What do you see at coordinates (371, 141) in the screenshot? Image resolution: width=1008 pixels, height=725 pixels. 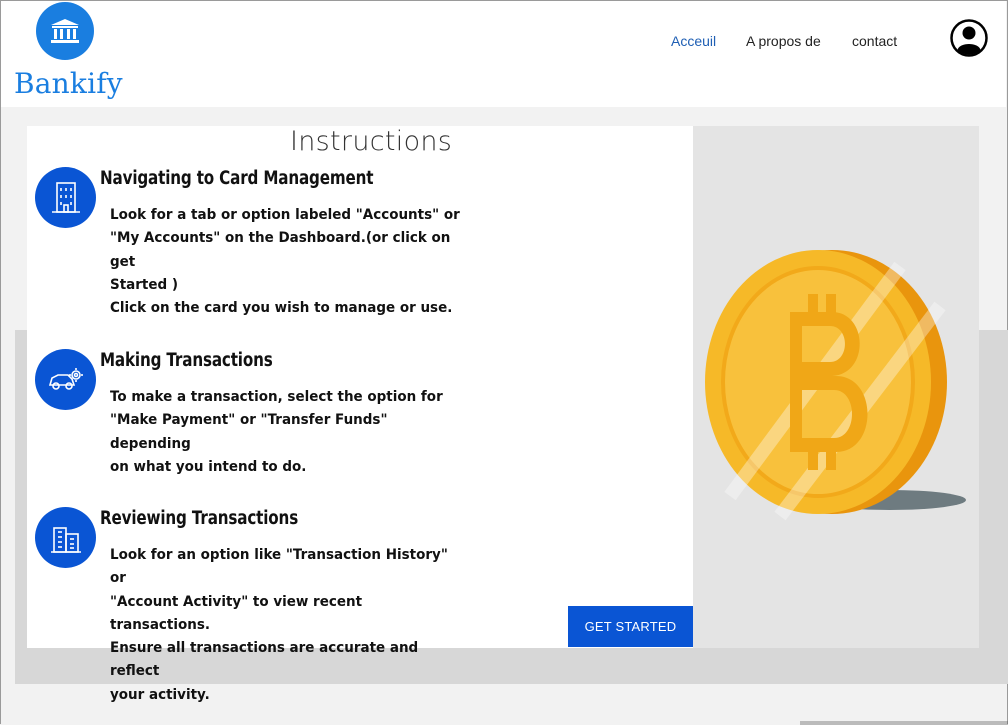 I see `page-title: Instructions` at bounding box center [371, 141].